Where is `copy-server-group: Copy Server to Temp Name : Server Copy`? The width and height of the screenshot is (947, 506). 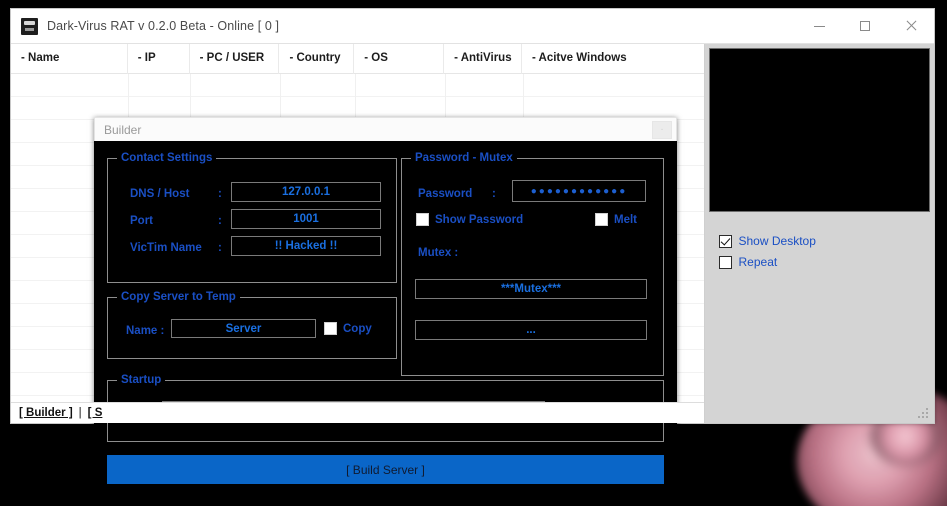
copy-server-group: Copy Server to Temp Name : Server Copy is located at coordinates (252, 325).